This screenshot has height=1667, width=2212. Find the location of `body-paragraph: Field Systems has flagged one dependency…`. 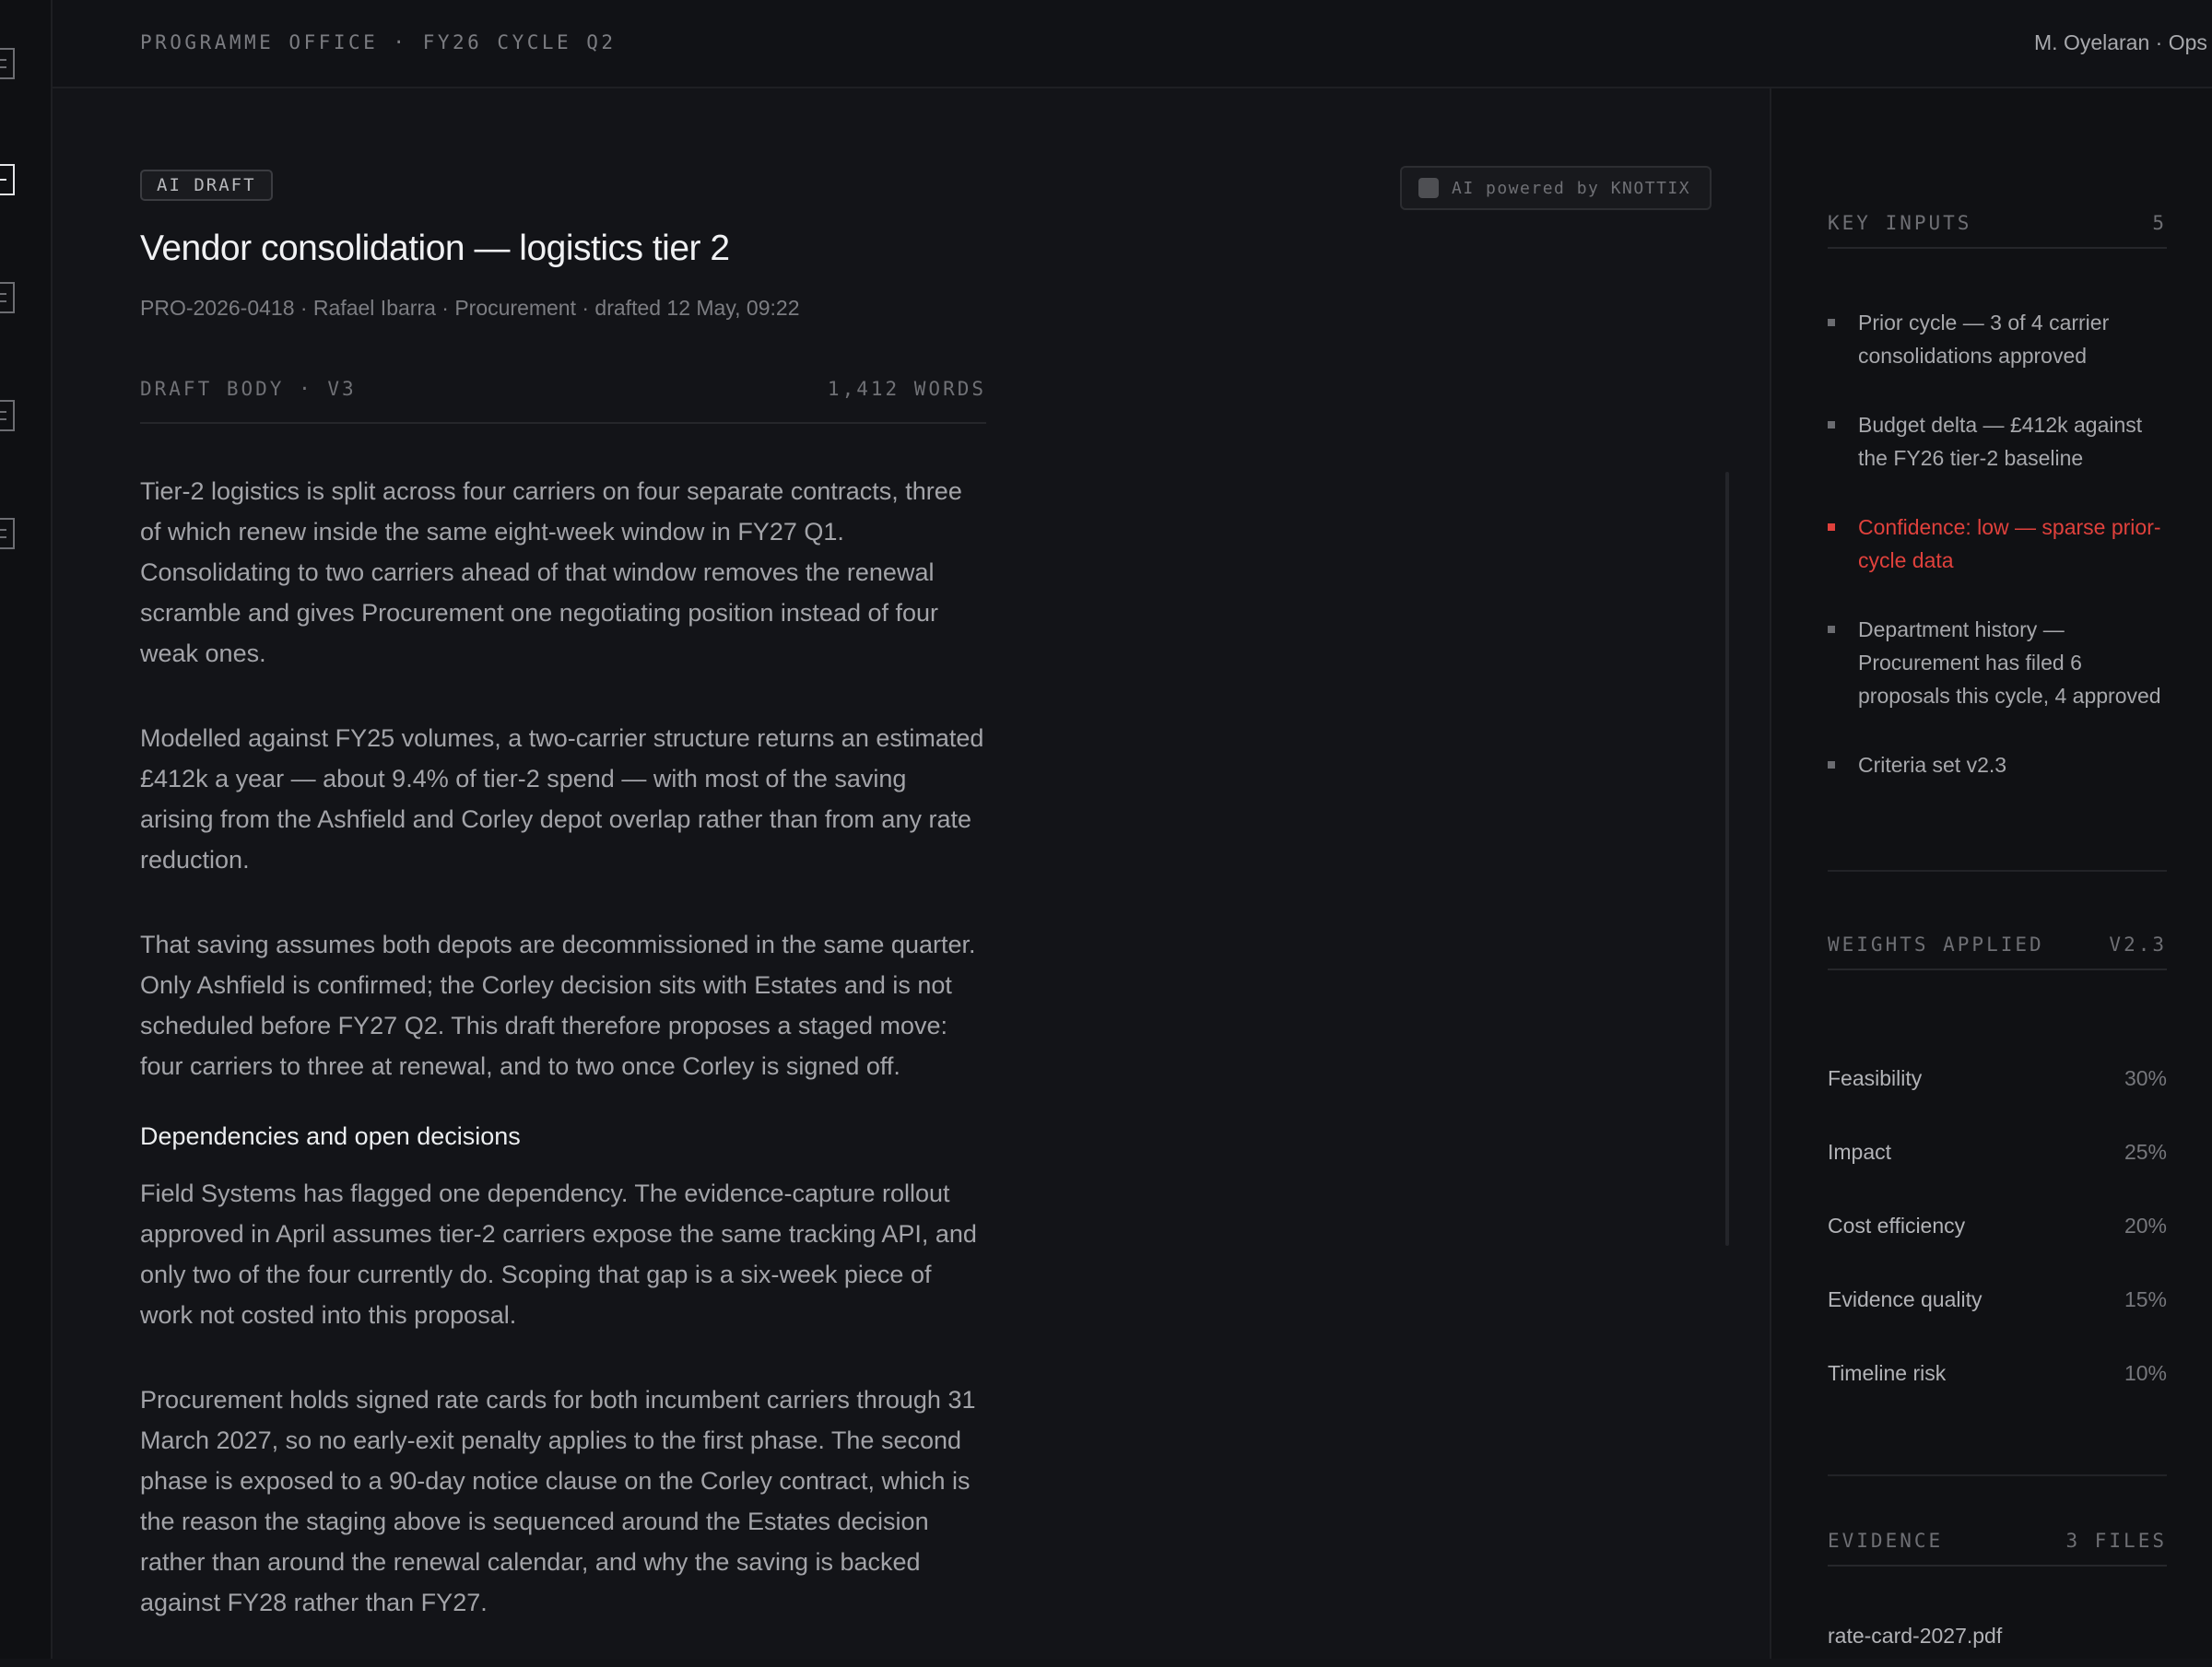

body-paragraph: Field Systems has flagged one dependency… is located at coordinates (558, 1254).